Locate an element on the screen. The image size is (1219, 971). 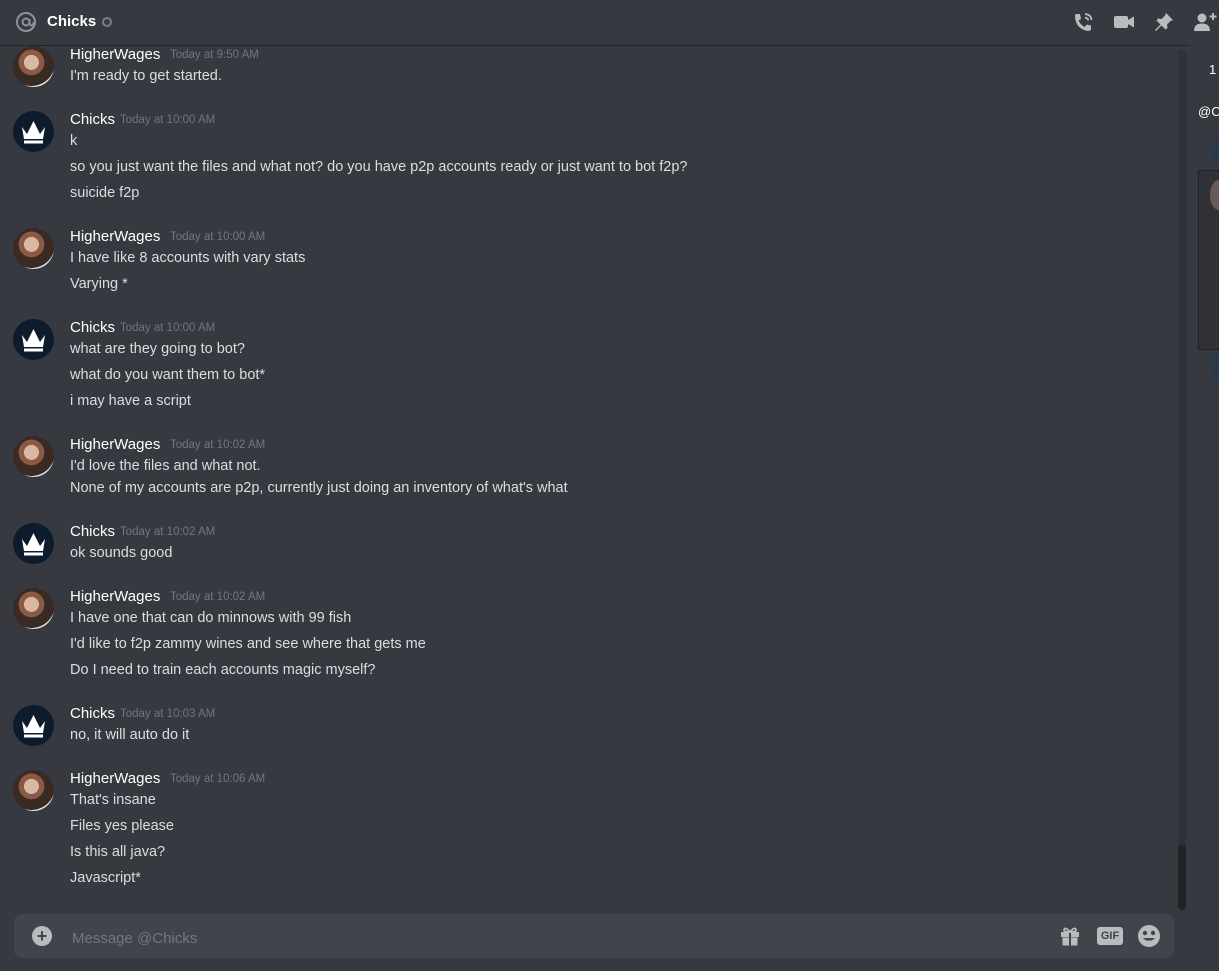
message-text: I'm ready to get started. is located at coordinates (146, 76).